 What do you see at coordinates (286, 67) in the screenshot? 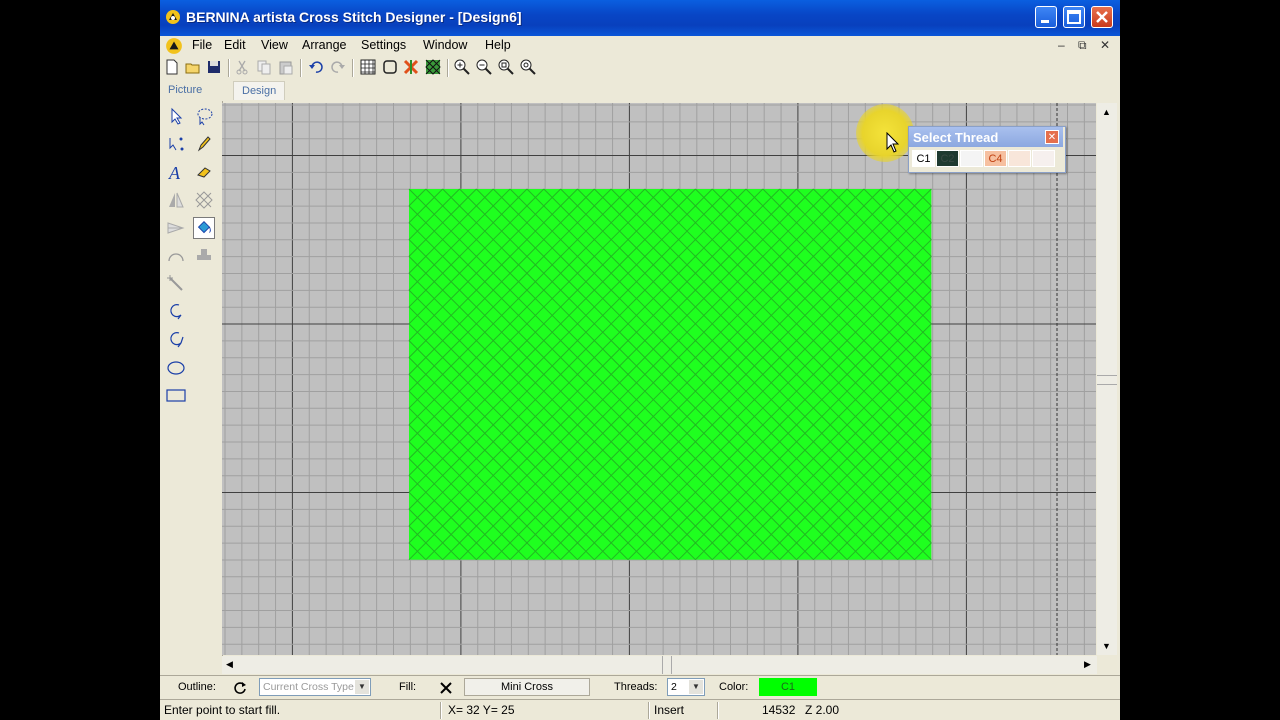
I see `paste-icon` at bounding box center [286, 67].